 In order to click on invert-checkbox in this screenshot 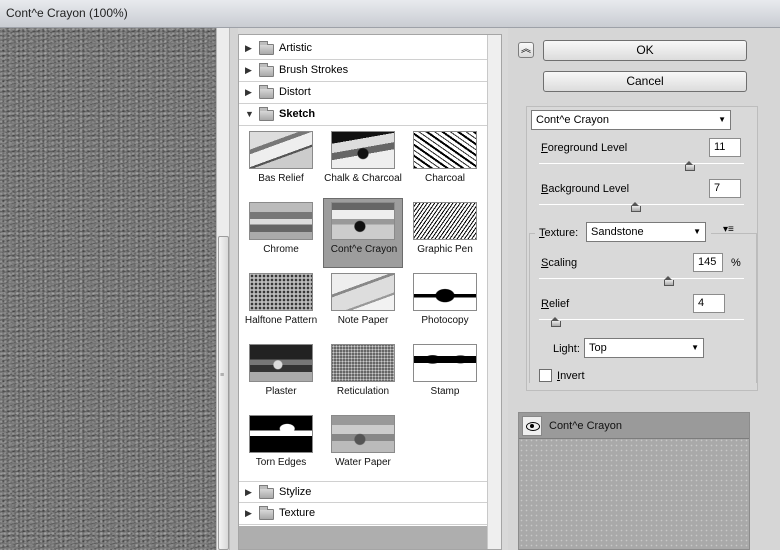, I will do `click(545, 375)`.